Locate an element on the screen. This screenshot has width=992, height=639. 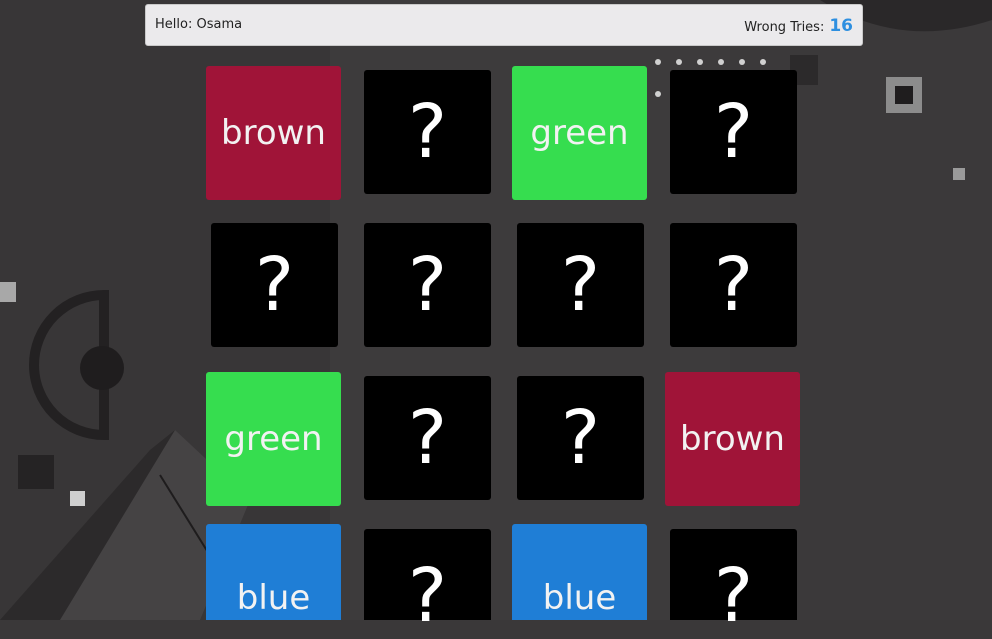
game-header: Hello: Osama Wrong Tries: 16 is located at coordinates (504, 25).